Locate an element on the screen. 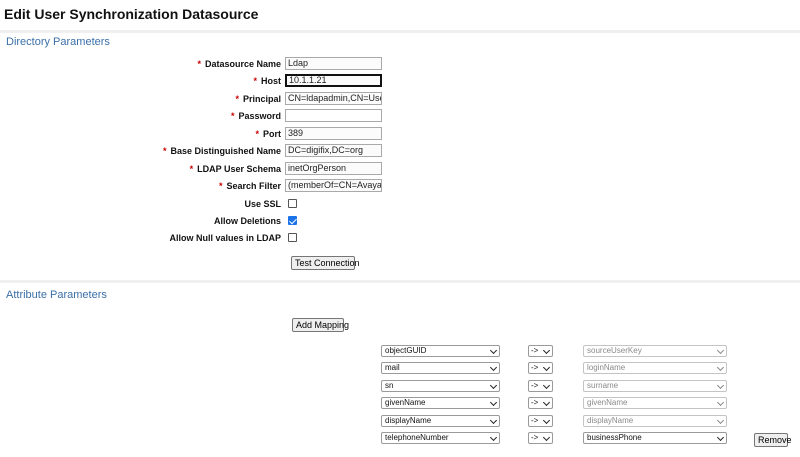 This screenshot has width=800, height=457. user-field-select-value: sourceUserKey is located at coordinates (614, 350).